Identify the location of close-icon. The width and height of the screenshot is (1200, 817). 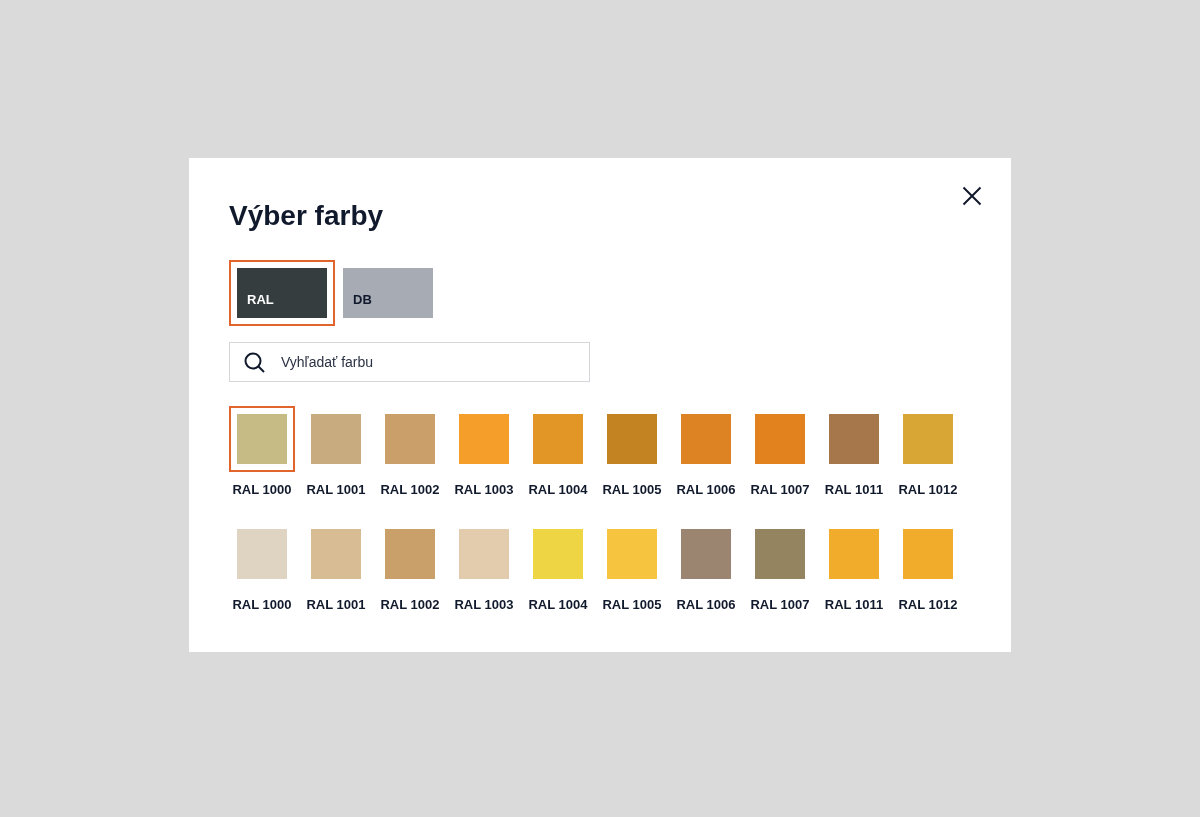
(972, 196).